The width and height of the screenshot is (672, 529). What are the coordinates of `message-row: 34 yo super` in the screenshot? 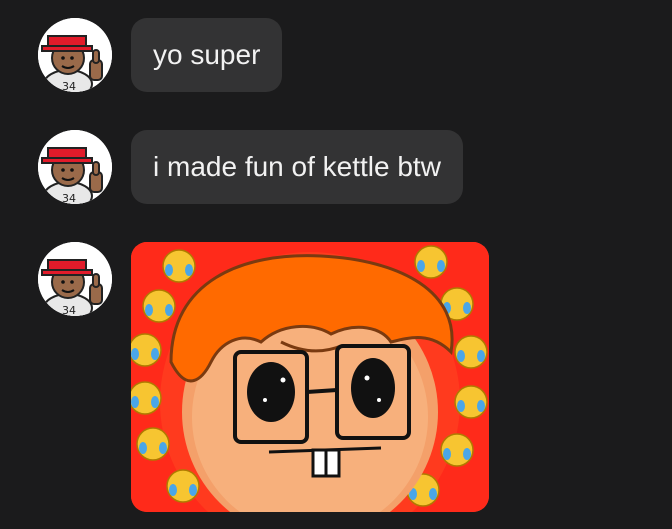 It's located at (160, 55).